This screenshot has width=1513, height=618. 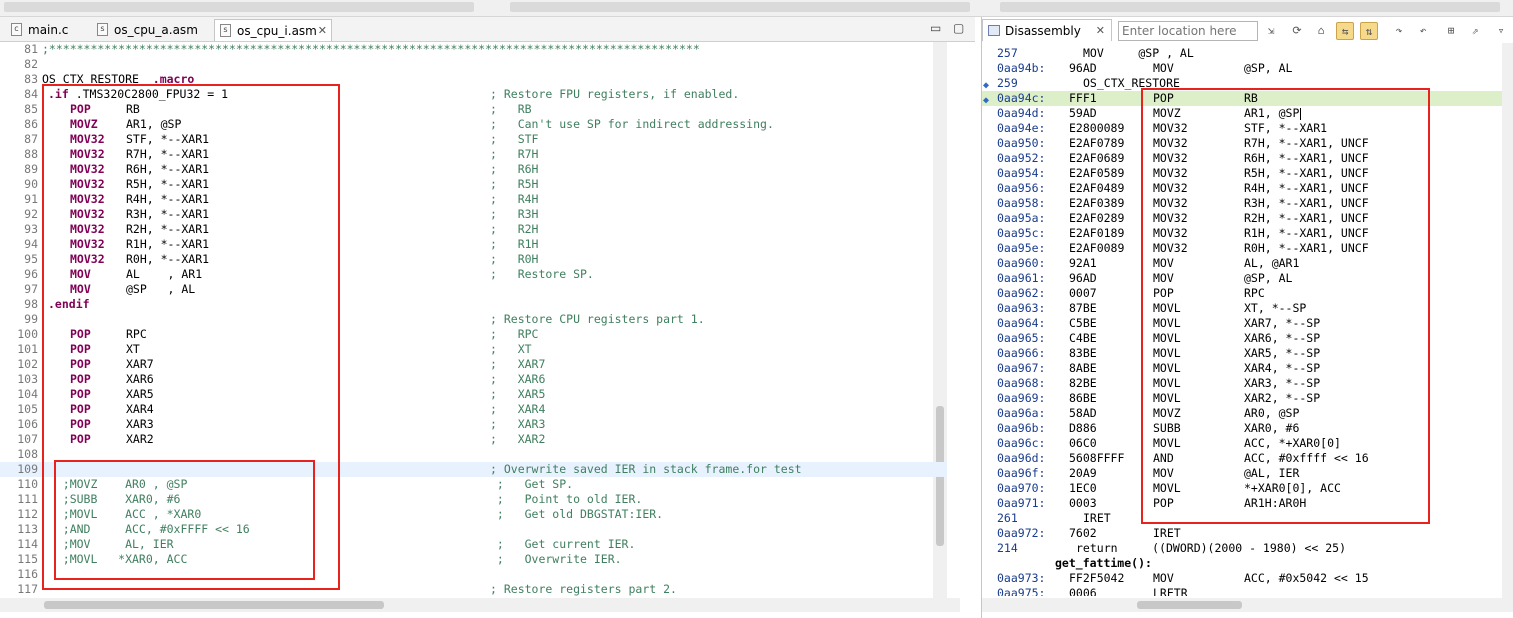 What do you see at coordinates (102, 29) in the screenshot?
I see `asm-file-icon: s` at bounding box center [102, 29].